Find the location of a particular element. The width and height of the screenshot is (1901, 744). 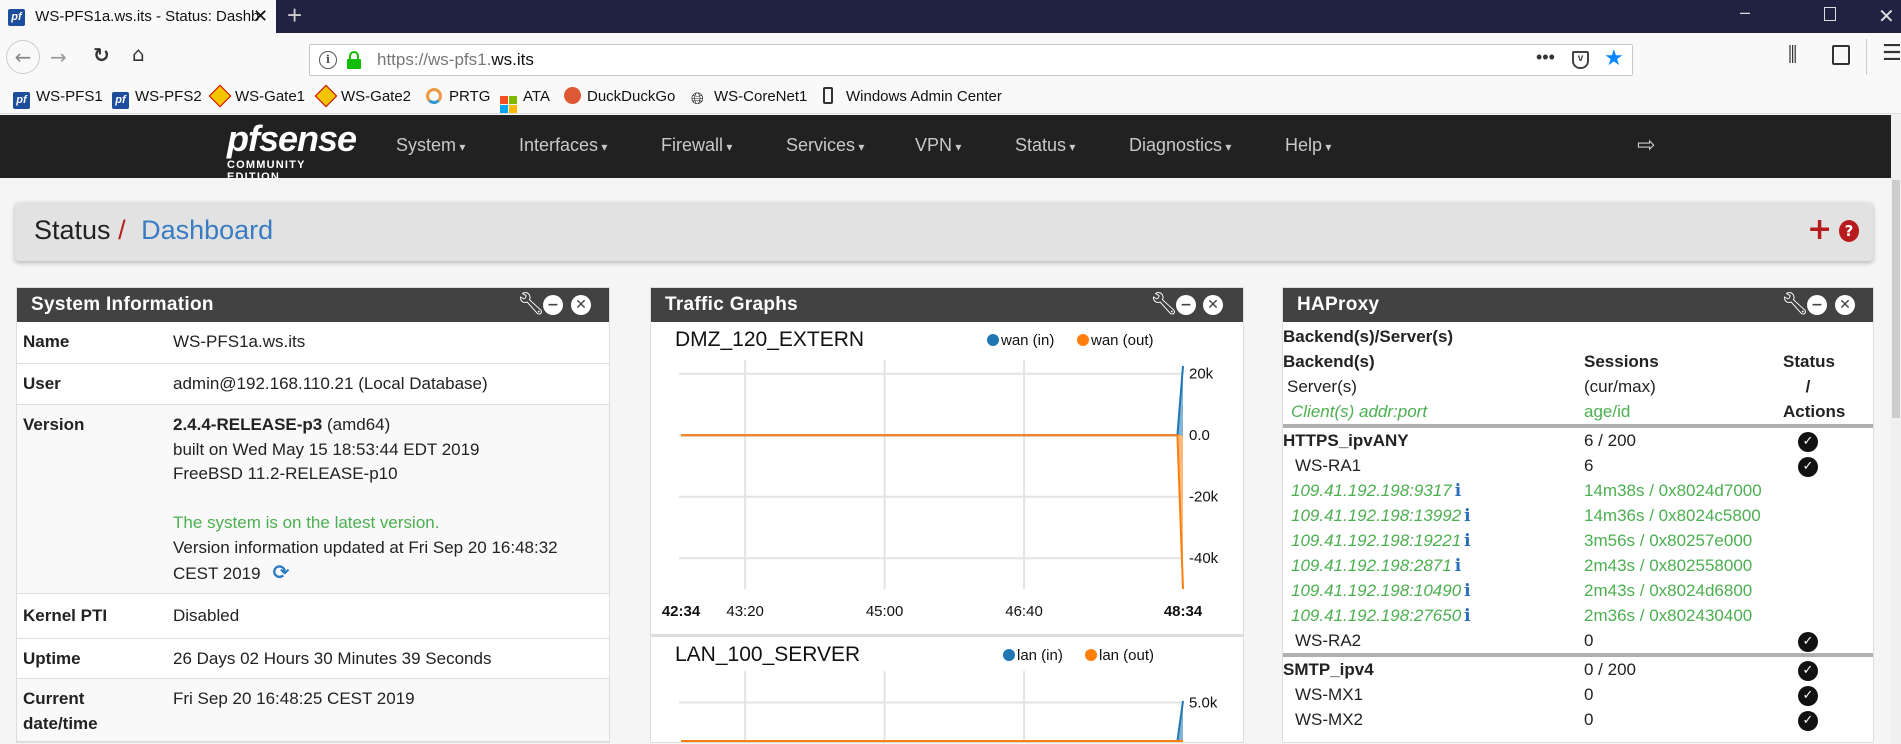

minimize-icon: – is located at coordinates (1745, 12).